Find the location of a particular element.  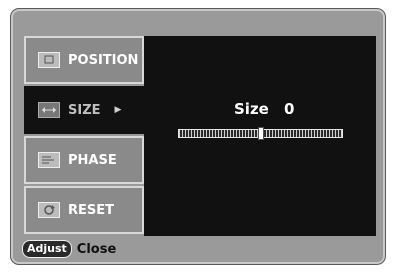

close-label: Close is located at coordinates (96, 249).